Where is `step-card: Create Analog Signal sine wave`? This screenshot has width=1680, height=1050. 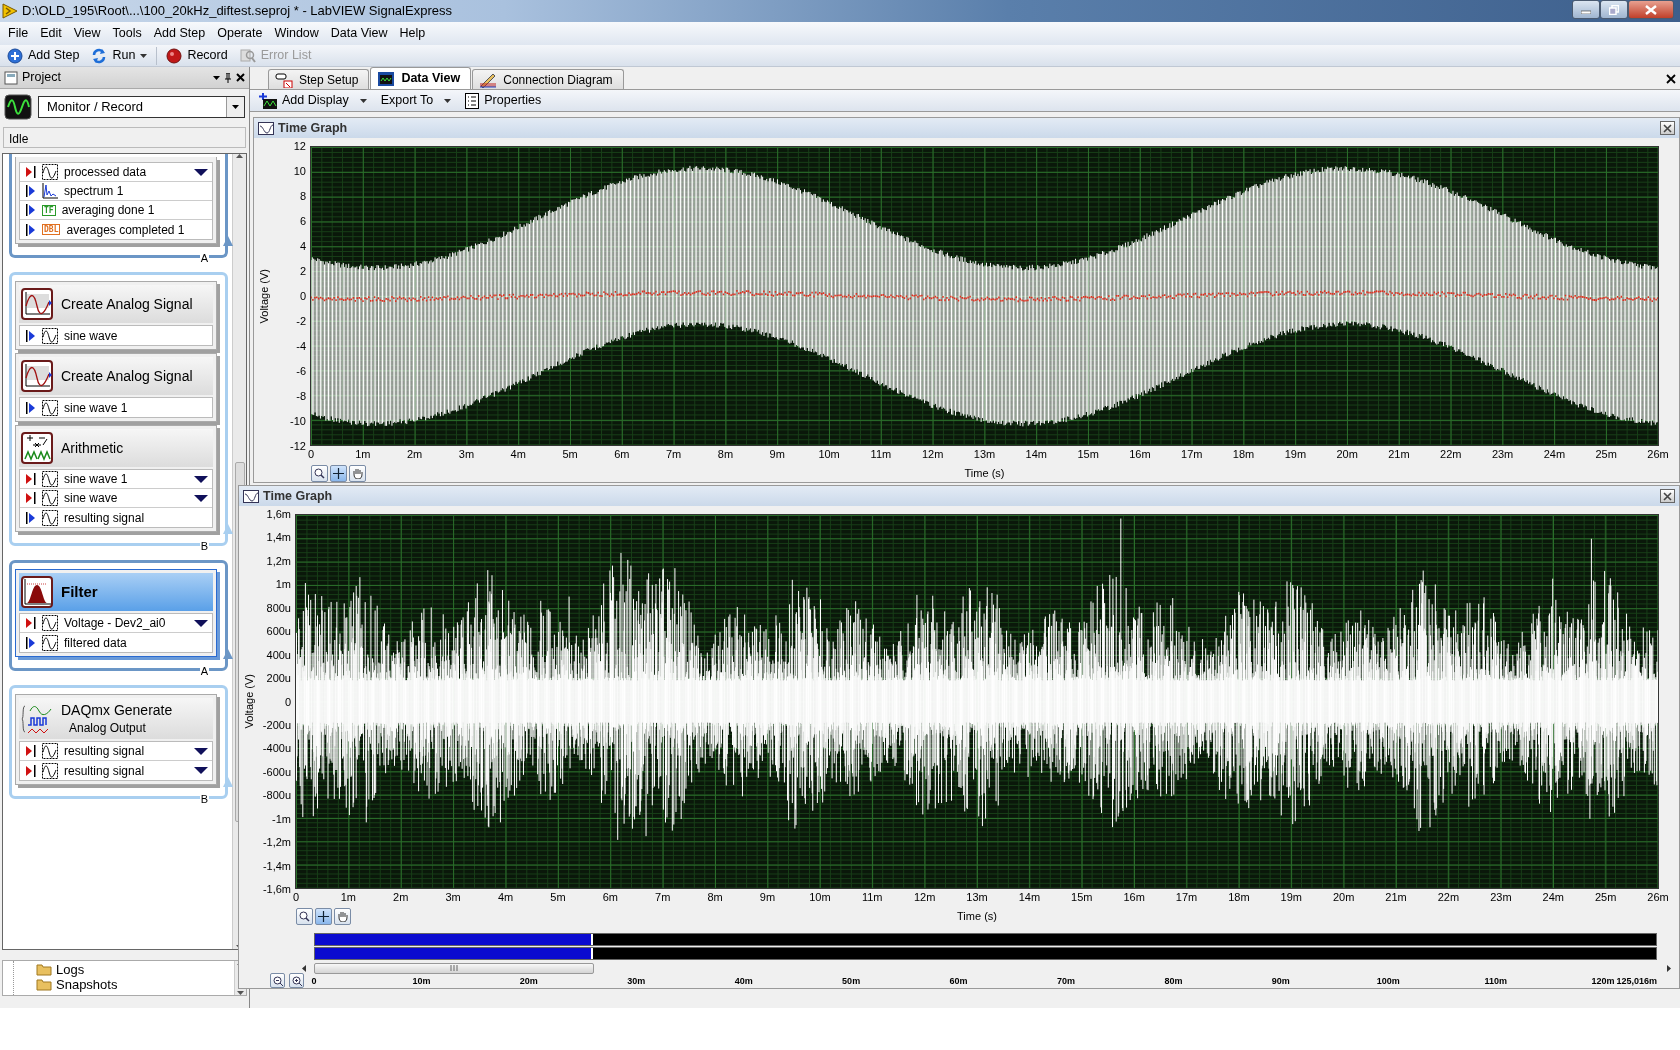
step-card: Create Analog Signal sine wave is located at coordinates (116, 315).